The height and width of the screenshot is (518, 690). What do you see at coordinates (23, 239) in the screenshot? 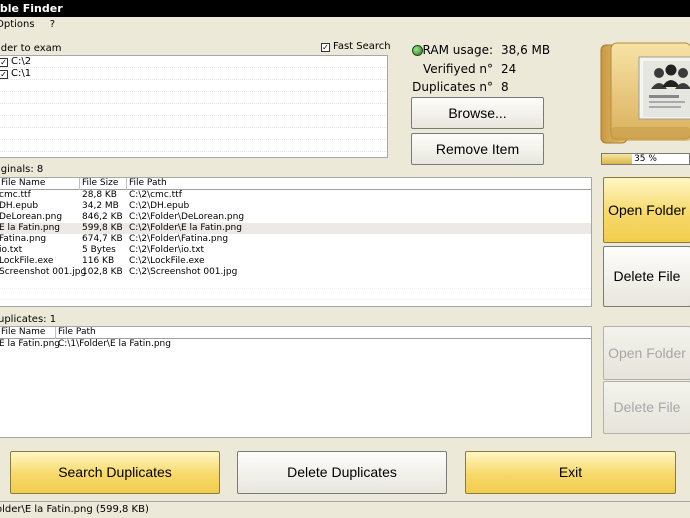
I see `cell-file-name: Fatina.png` at bounding box center [23, 239].